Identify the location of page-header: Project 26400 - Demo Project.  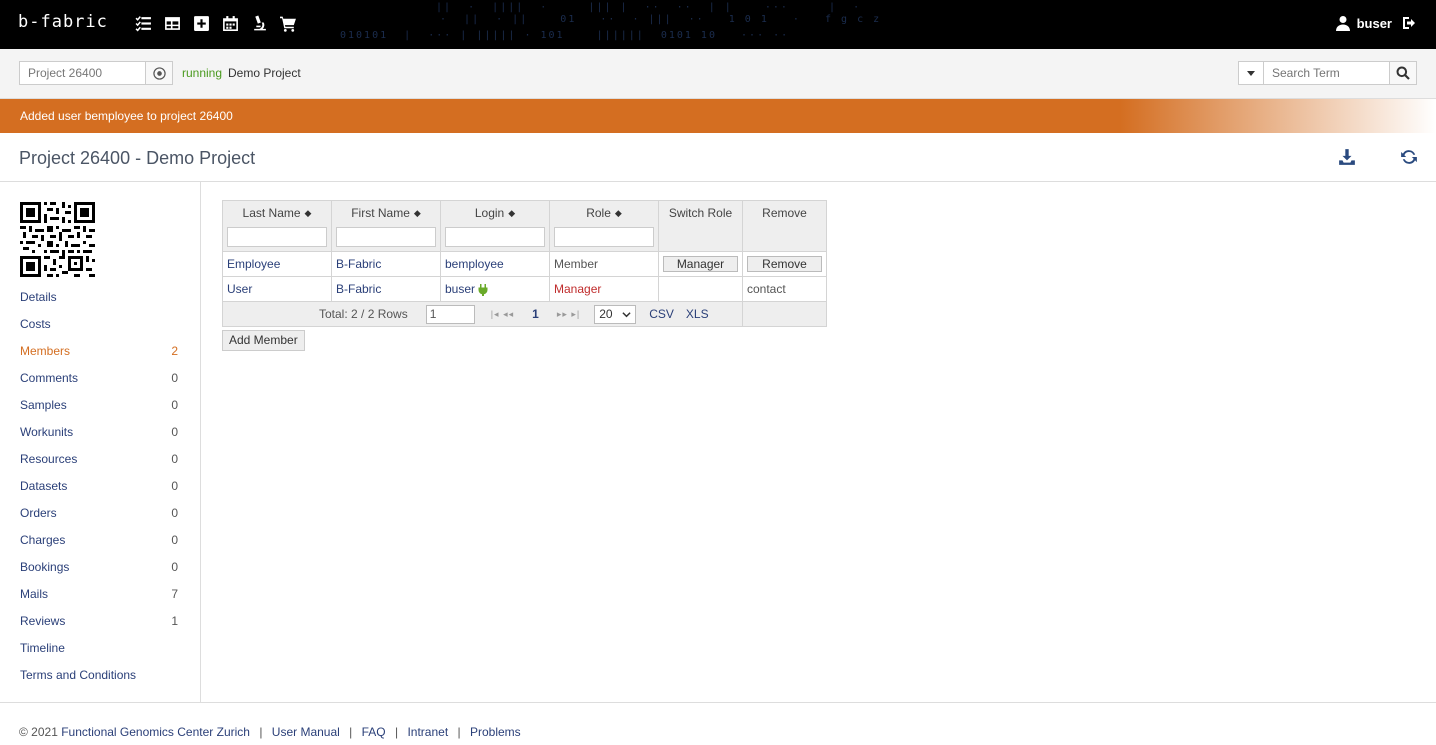
(718, 157).